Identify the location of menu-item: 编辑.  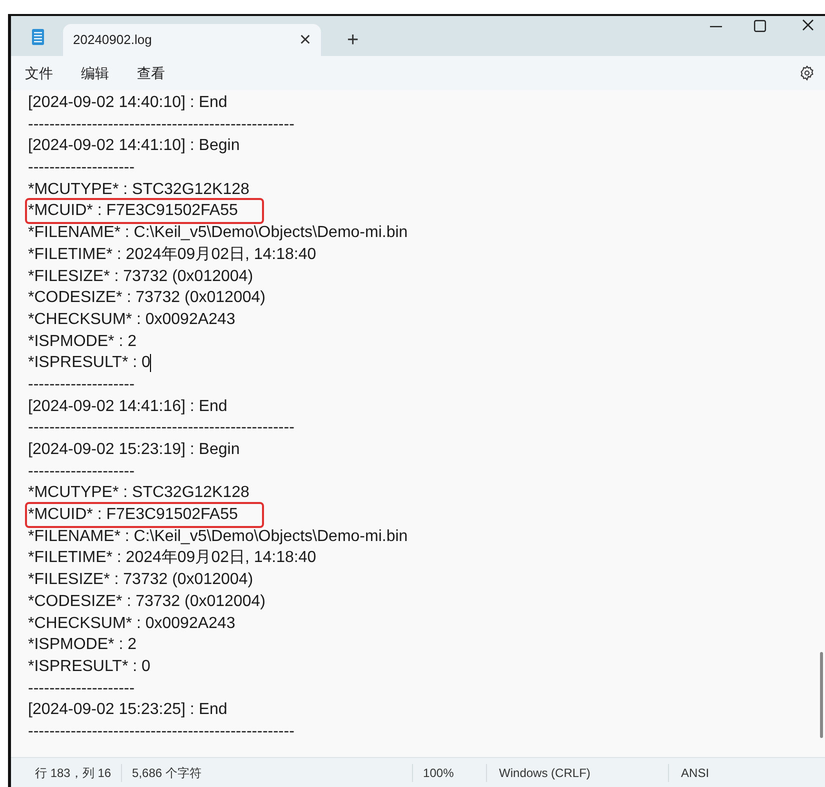
(95, 73).